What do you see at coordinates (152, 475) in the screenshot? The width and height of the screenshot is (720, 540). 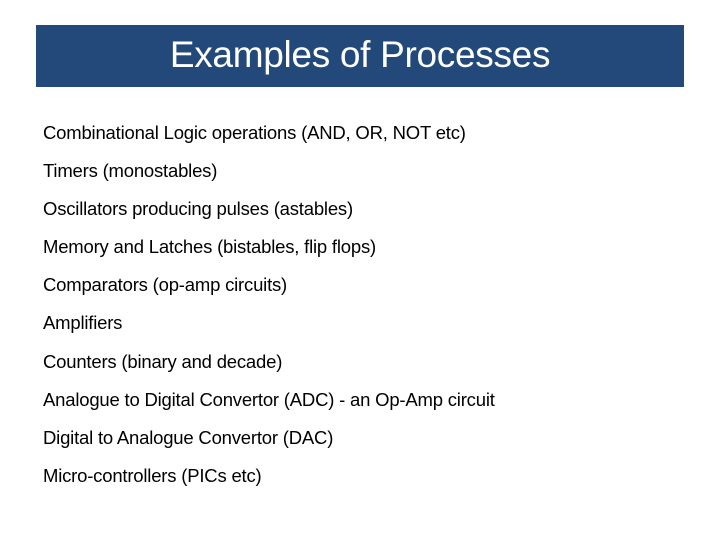 I see `list-item: Micro-controllers (PICs etc)` at bounding box center [152, 475].